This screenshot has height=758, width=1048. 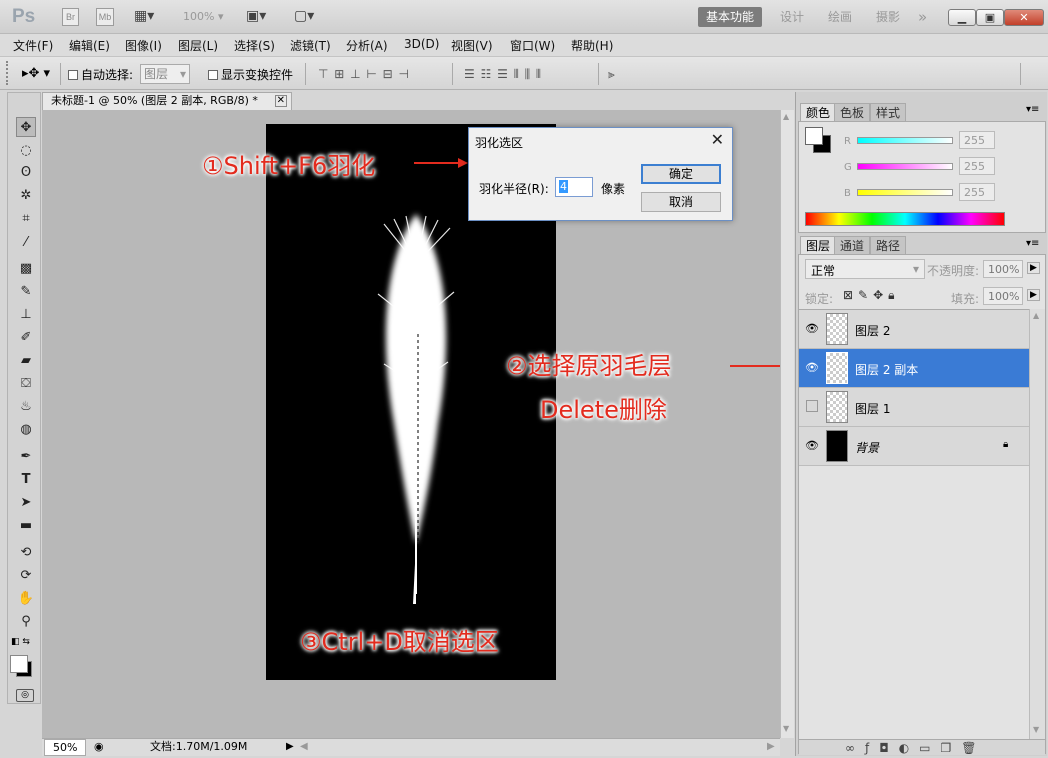 I want to click on workspace-design: 设计, so click(x=792, y=17).